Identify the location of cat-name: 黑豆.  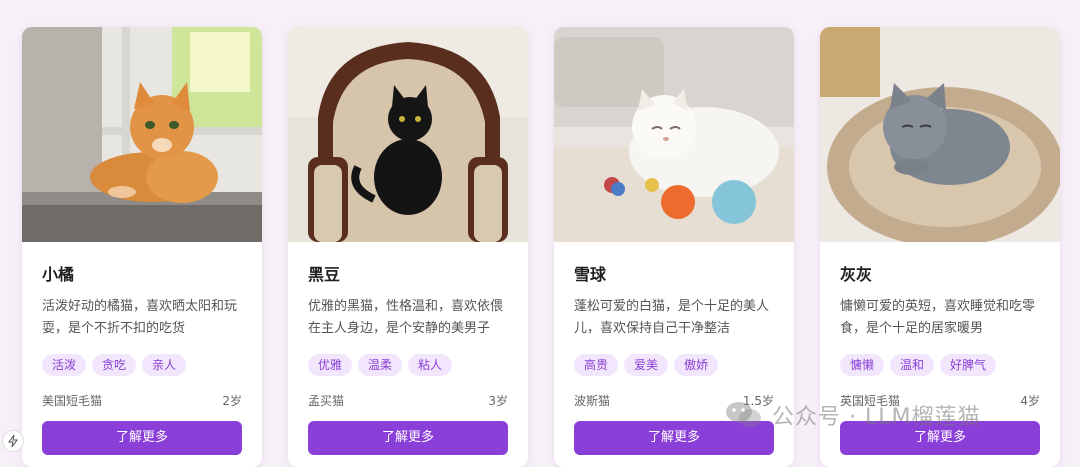
(324, 274).